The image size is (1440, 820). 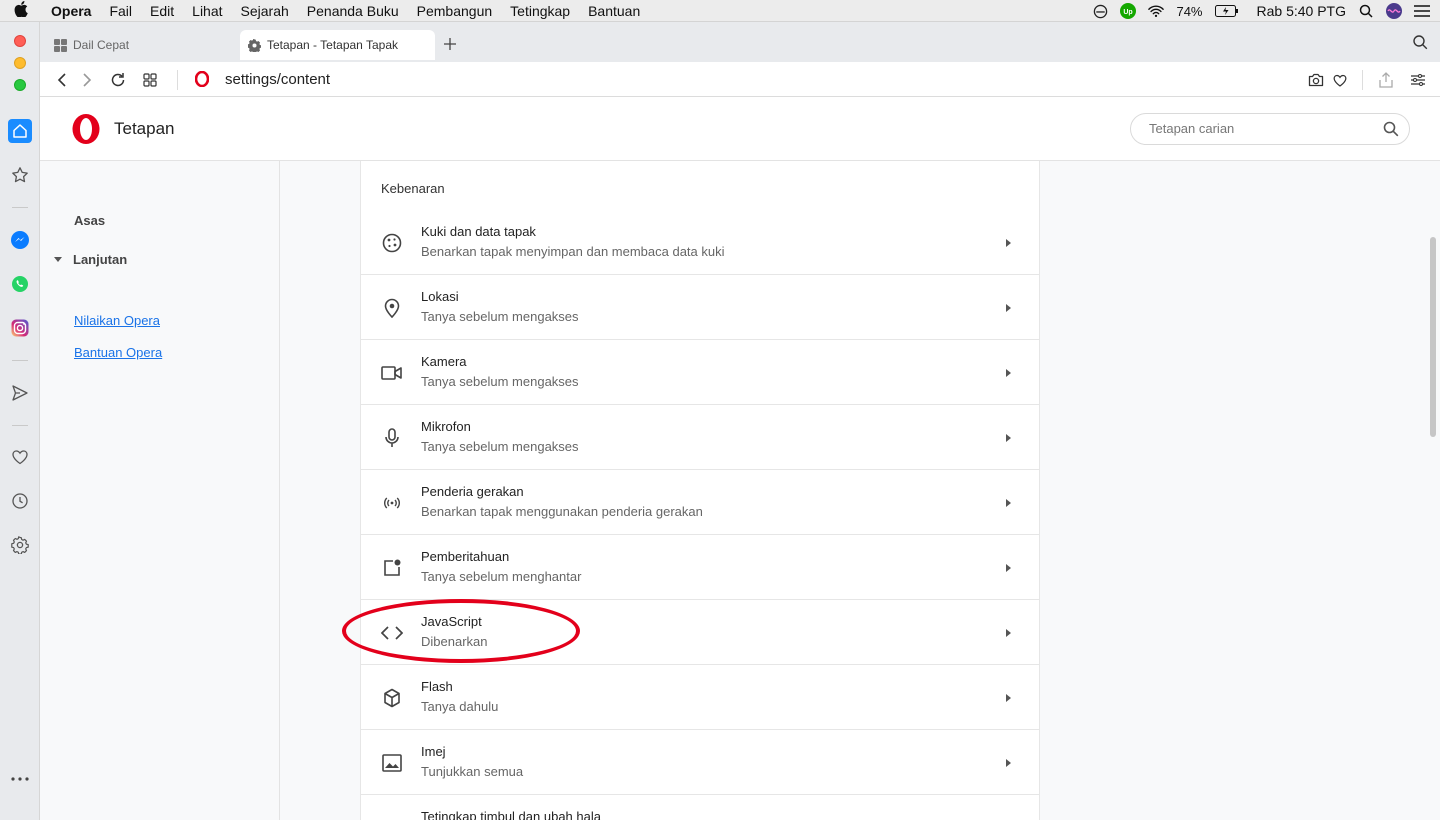 I want to click on rate-opera-link: Nilaikan Opera, so click(x=117, y=320).